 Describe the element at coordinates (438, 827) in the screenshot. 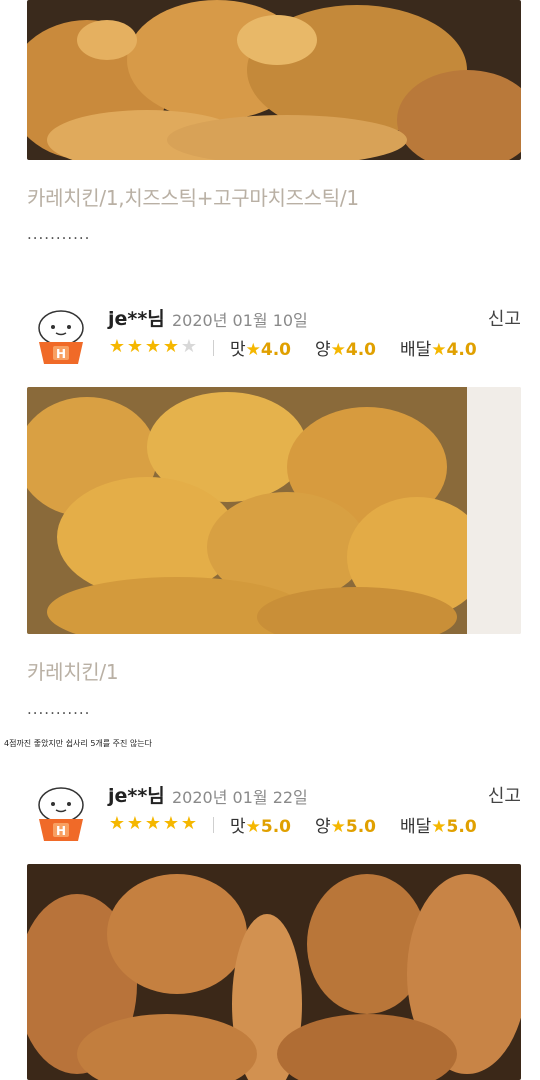

I see `delivery-rating: 배달★5.0` at that location.